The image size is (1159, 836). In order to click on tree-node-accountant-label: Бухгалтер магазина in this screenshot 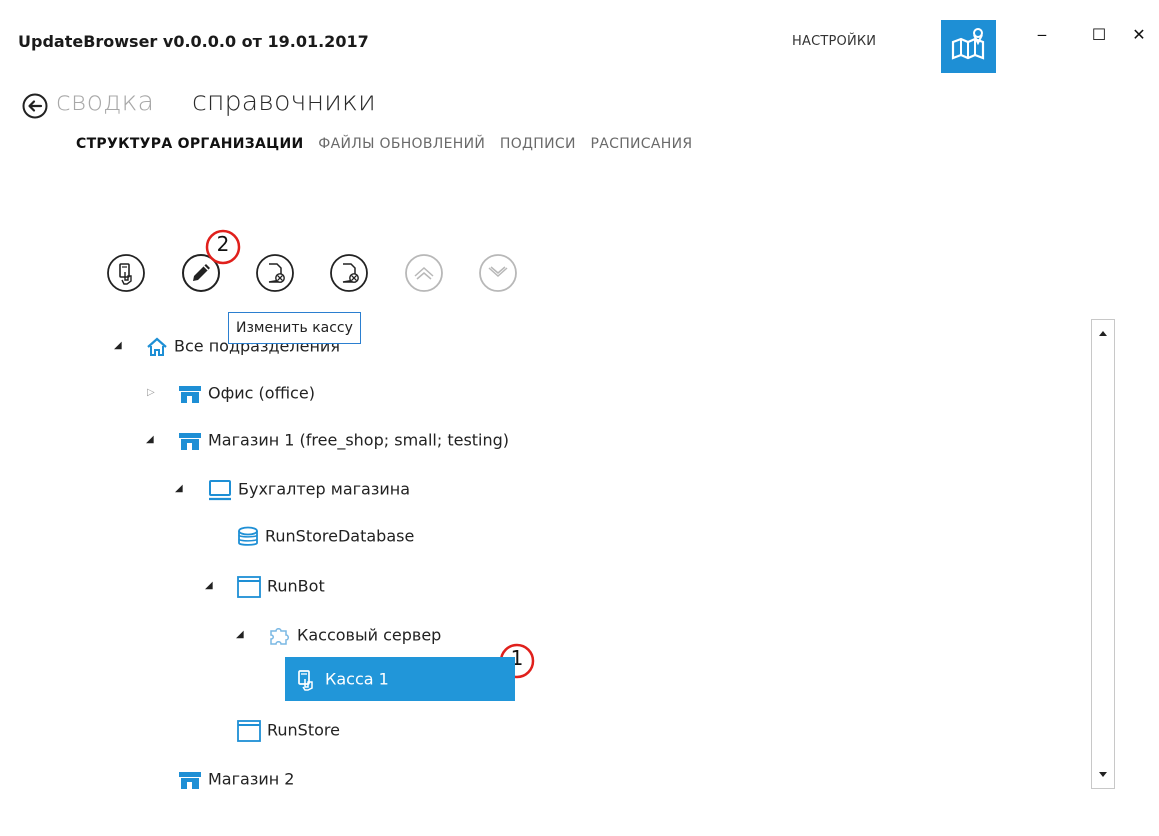, I will do `click(324, 489)`.